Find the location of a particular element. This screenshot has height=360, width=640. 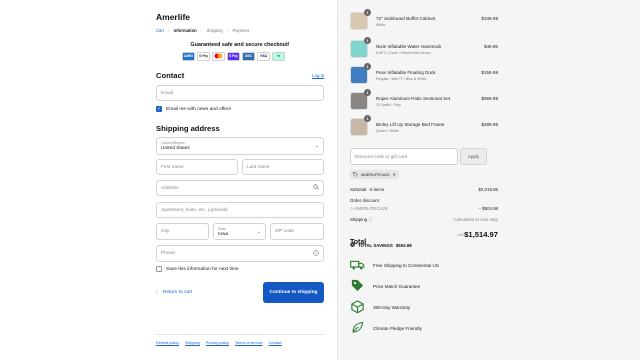

help-circle-icon: ⓘ is located at coordinates (370, 219).